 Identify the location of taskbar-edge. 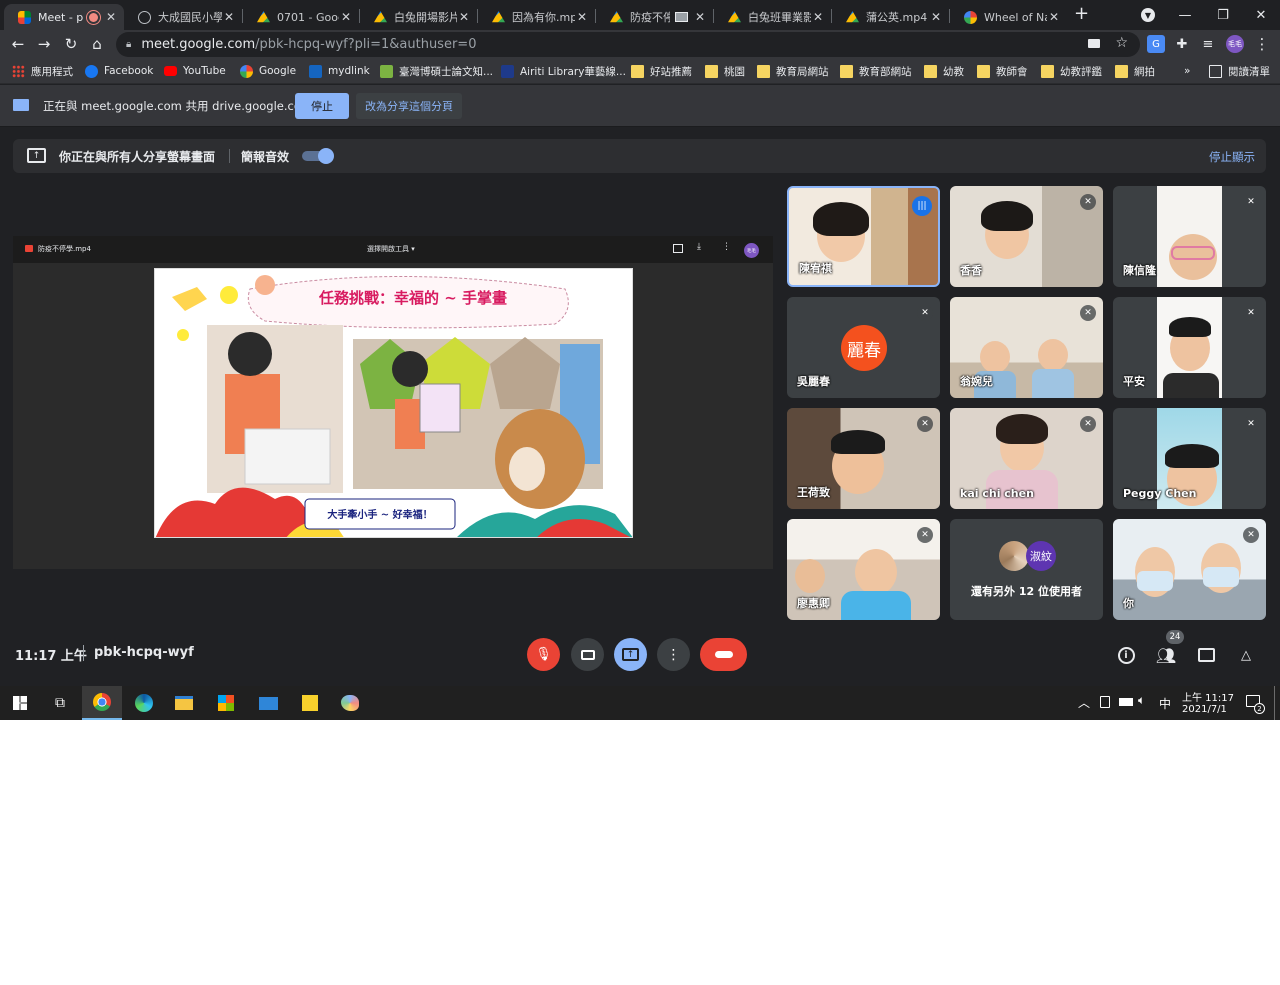
(144, 703).